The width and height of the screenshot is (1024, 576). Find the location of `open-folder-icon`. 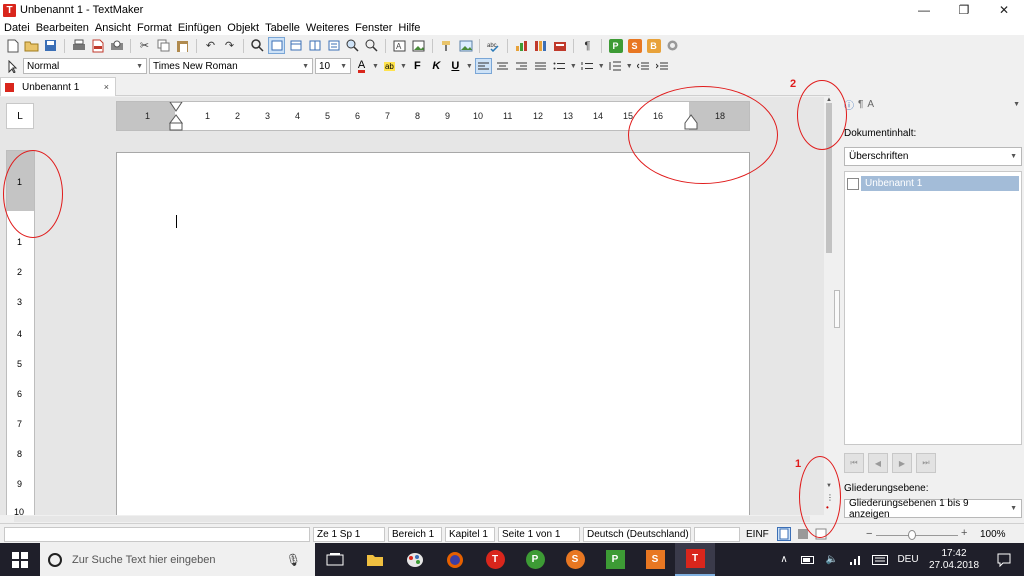

open-folder-icon is located at coordinates (31, 45).